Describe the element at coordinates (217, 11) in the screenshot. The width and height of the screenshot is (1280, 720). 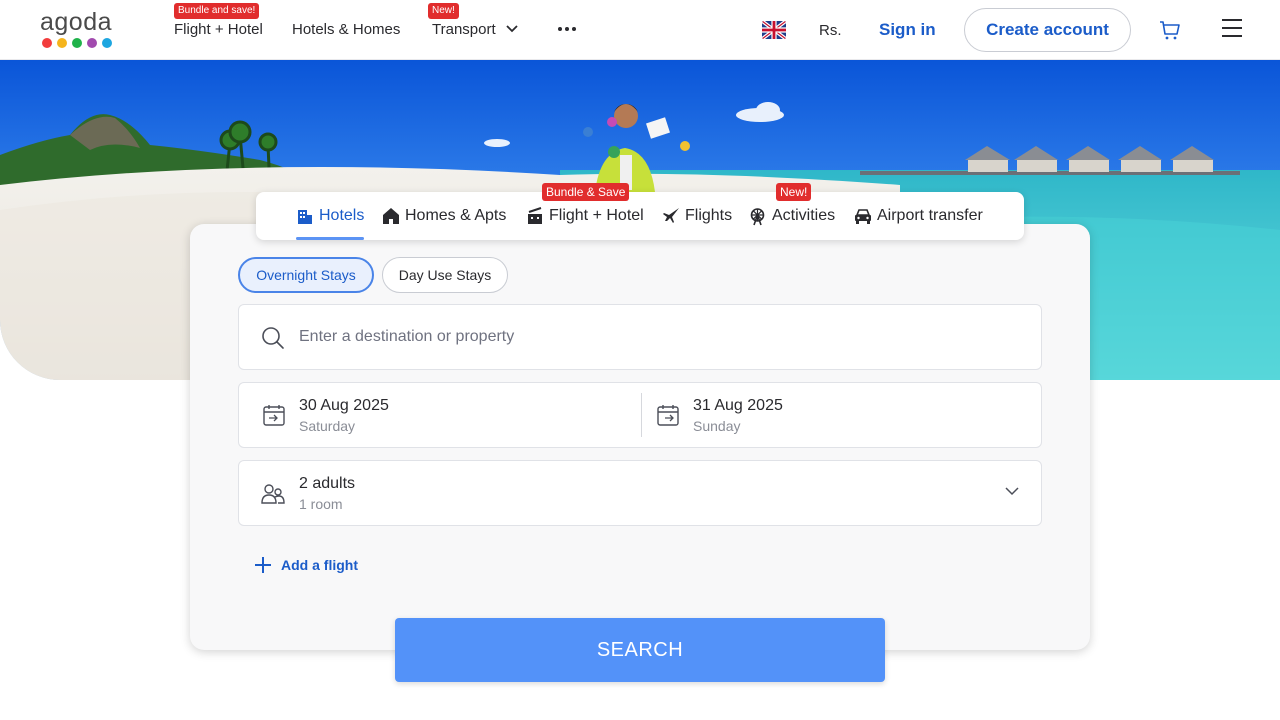
I see `nav-badge-bundle: Bundle and save!` at that location.